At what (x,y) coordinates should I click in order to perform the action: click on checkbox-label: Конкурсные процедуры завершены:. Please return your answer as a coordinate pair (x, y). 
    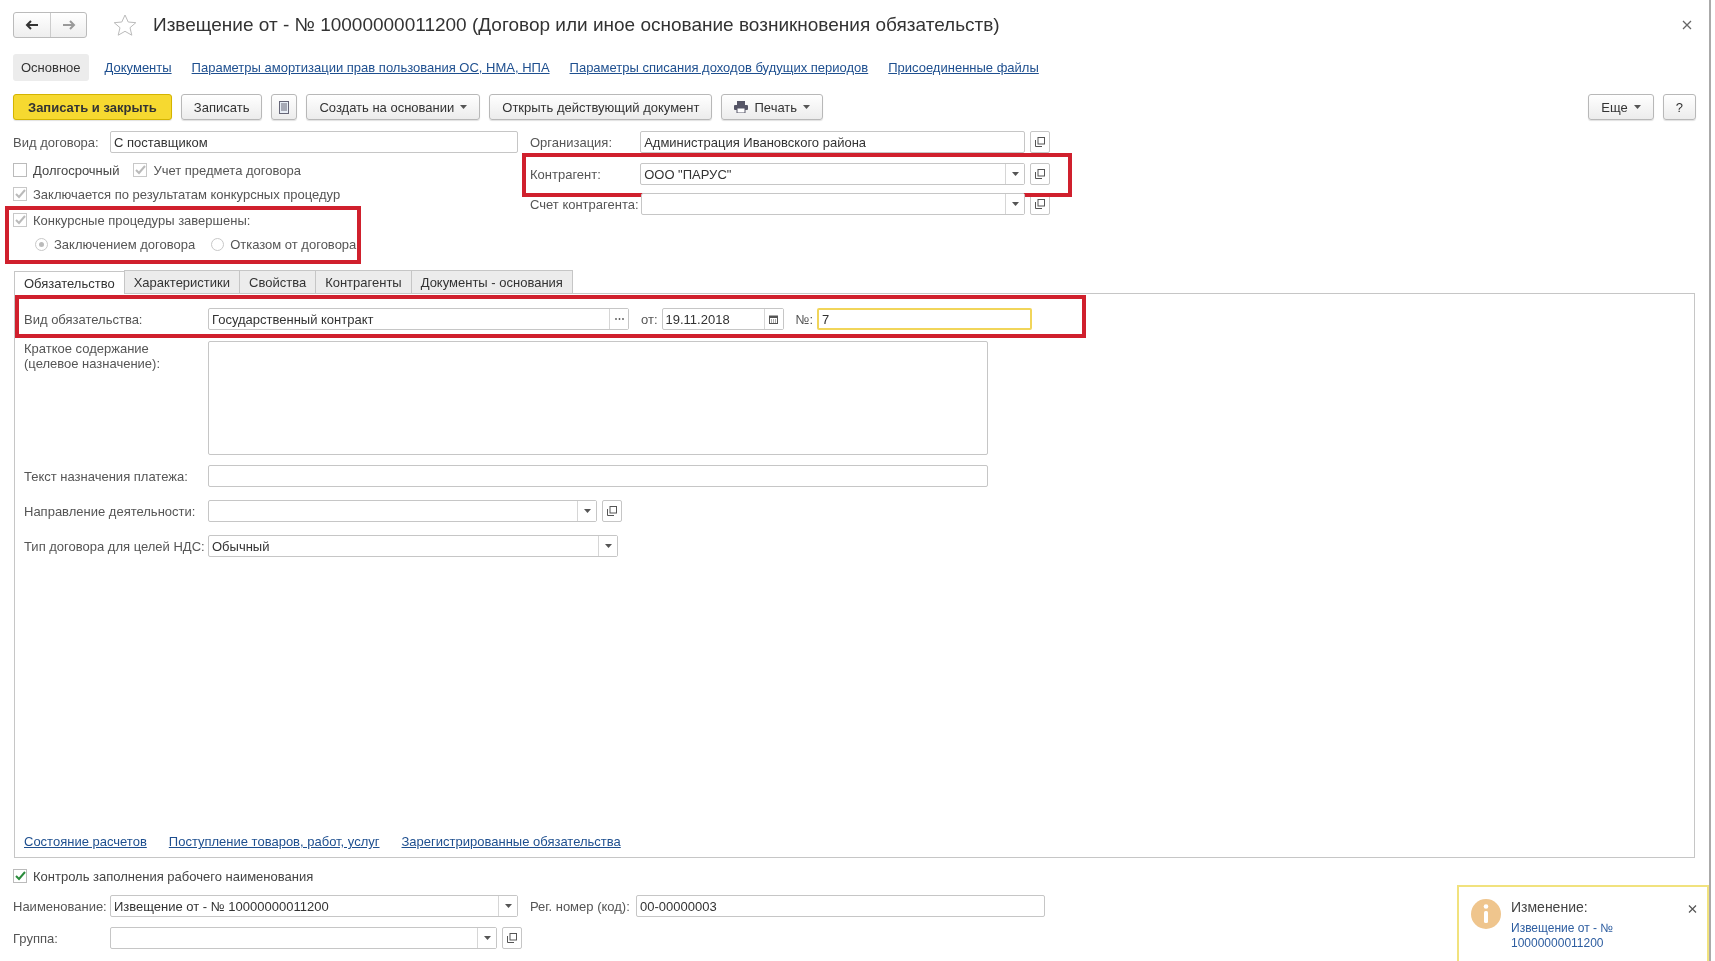
    Looking at the image, I should click on (142, 220).